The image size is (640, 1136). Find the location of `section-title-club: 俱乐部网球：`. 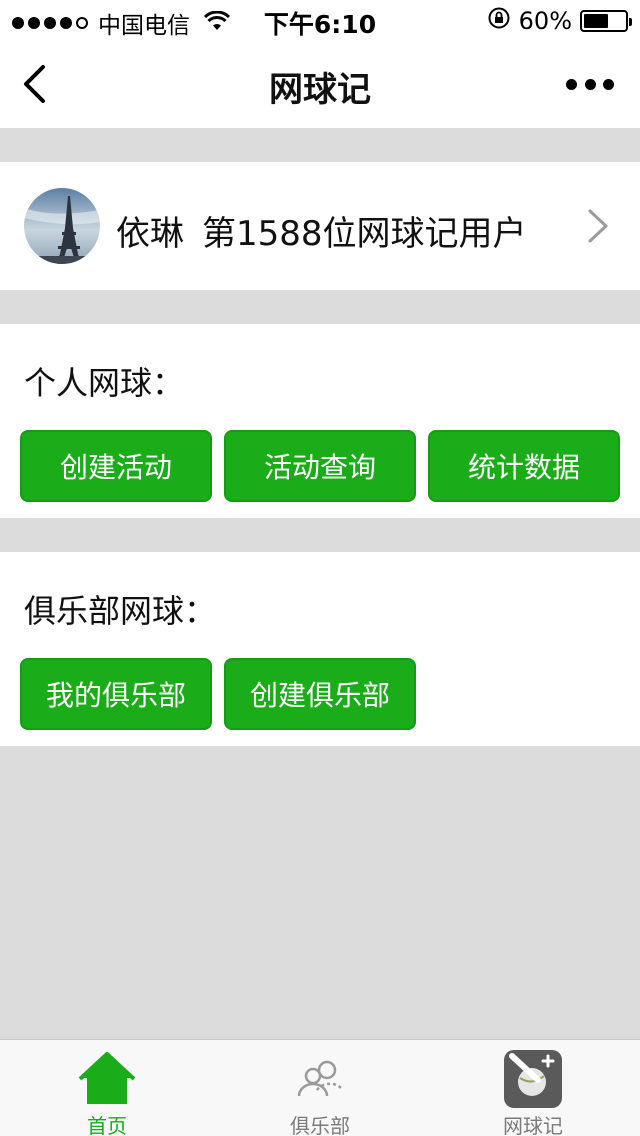

section-title-club: 俱乐部网球： is located at coordinates (120, 611).